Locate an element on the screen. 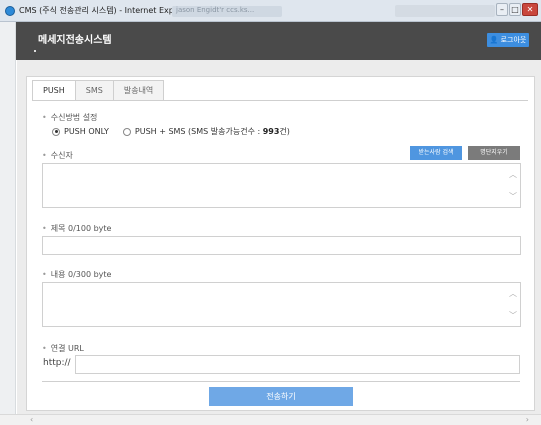 This screenshot has width=541, height=425. content-label: 내용 0/300 byte is located at coordinates (77, 274).